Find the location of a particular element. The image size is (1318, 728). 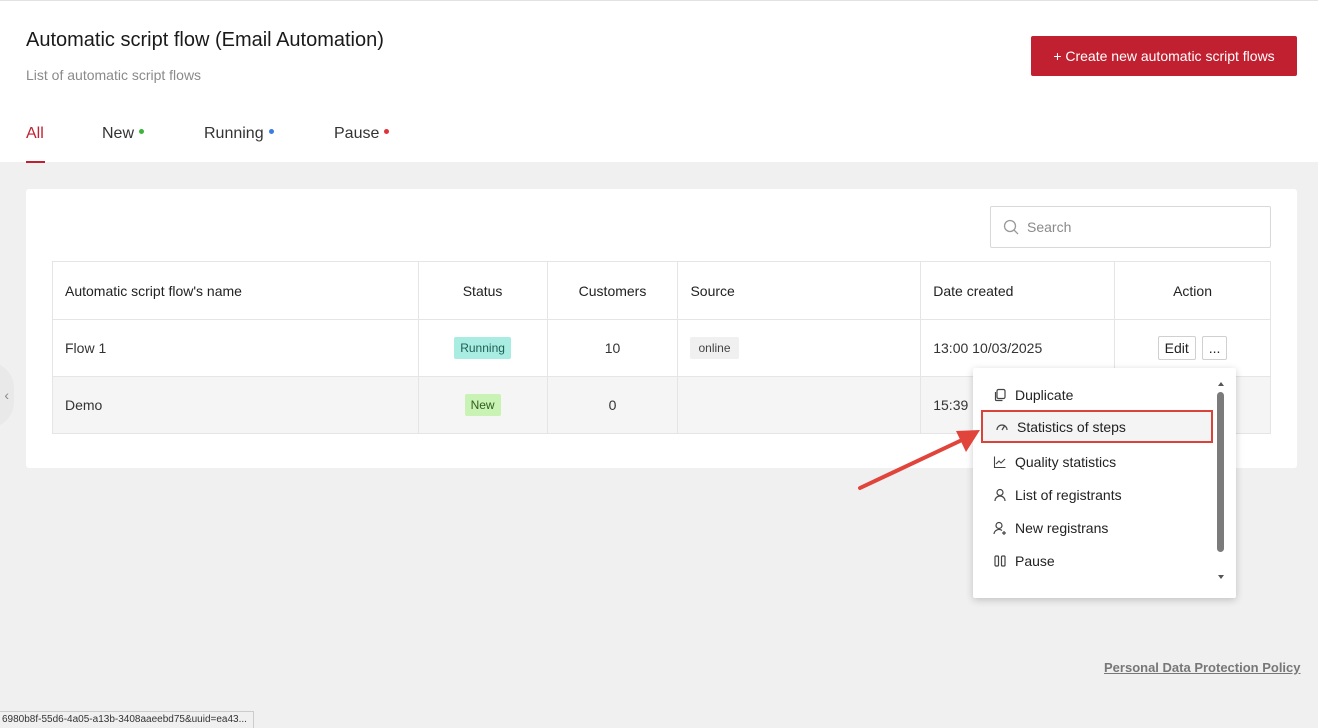

dropdown-scrollbar is located at coordinates (1221, 484).